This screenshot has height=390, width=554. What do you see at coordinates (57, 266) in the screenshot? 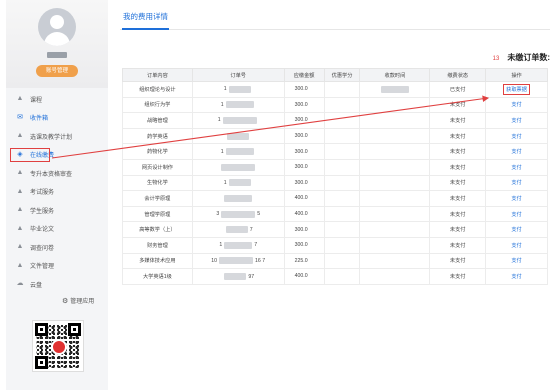
I see `sidebar-item-9: ▲ 文件管理` at bounding box center [57, 266].